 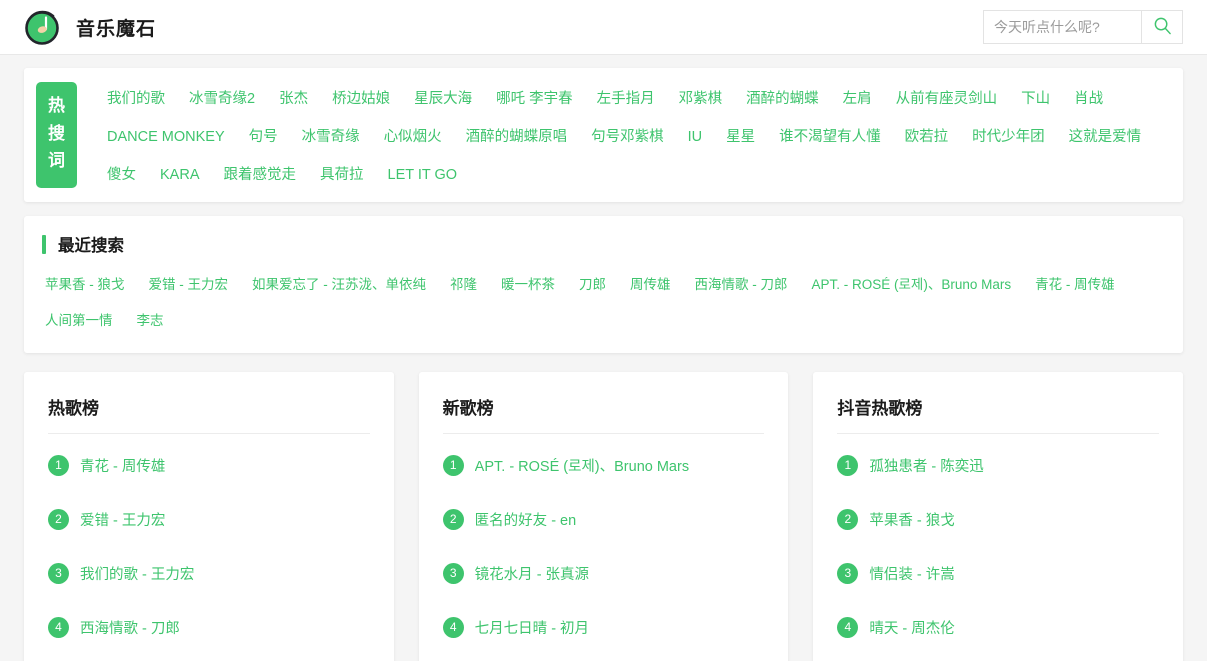 What do you see at coordinates (413, 137) in the screenshot?
I see `hot-search-word: 心似烟火` at bounding box center [413, 137].